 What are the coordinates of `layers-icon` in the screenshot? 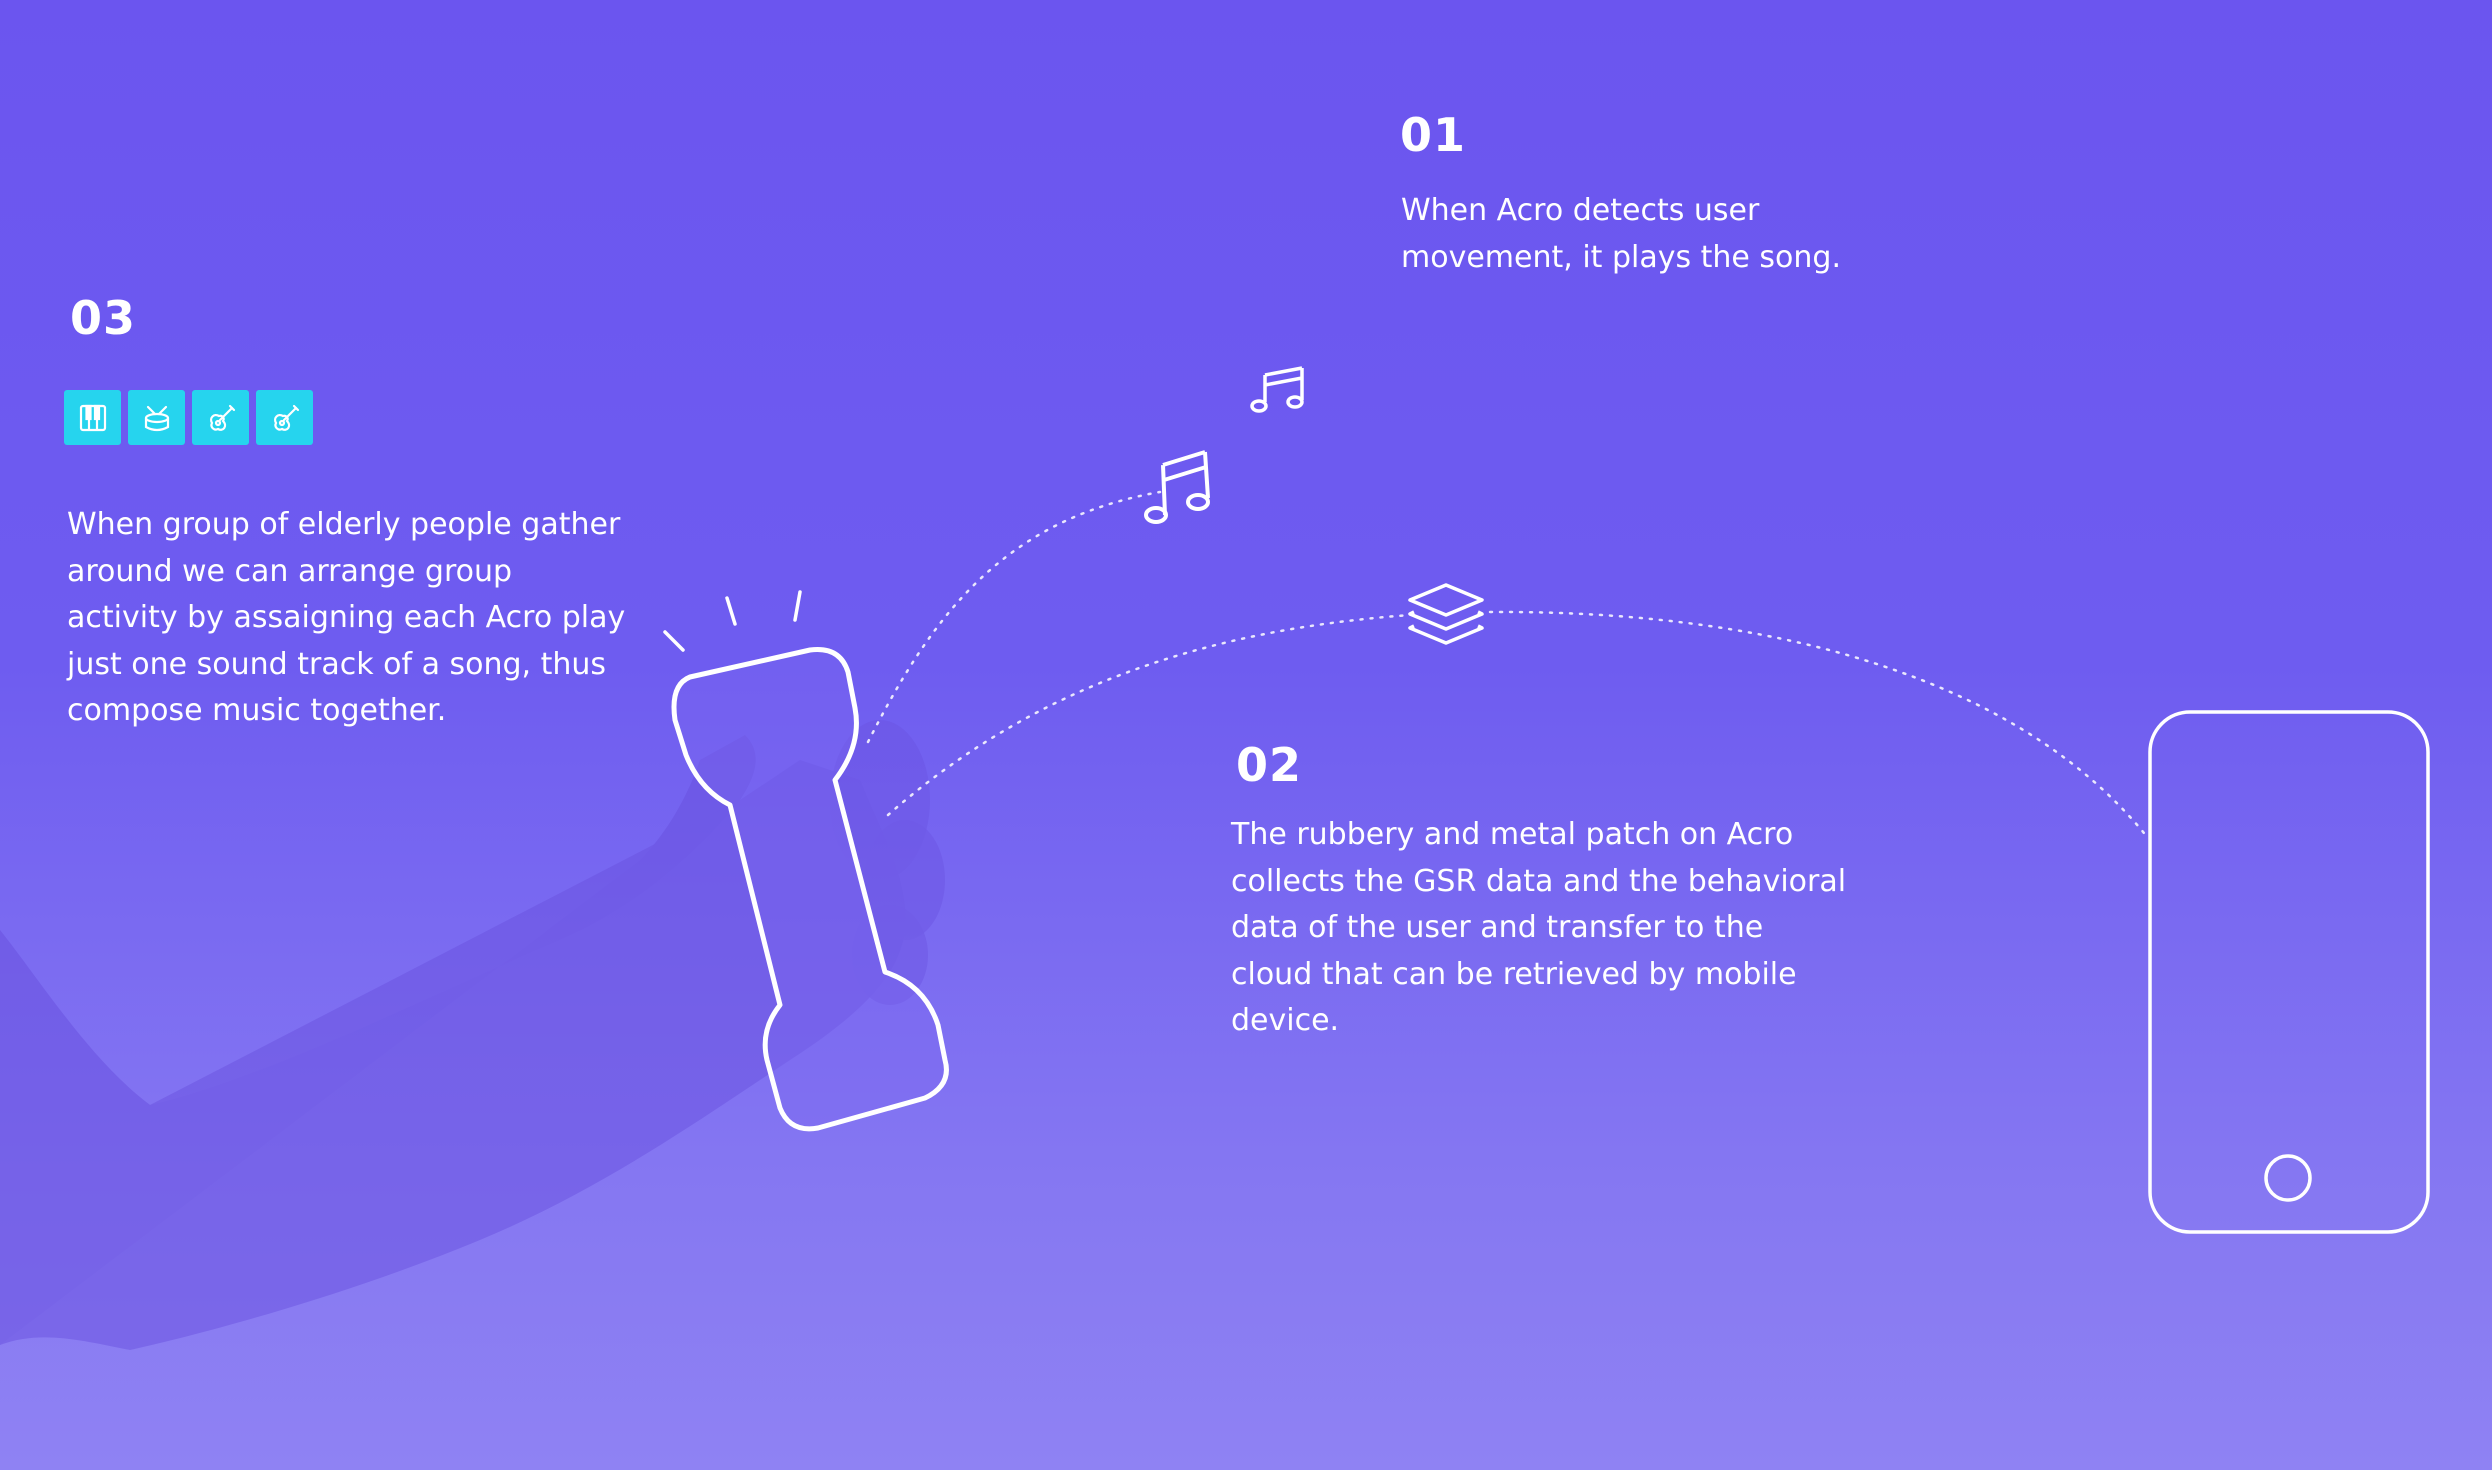 It's located at (1446, 614).